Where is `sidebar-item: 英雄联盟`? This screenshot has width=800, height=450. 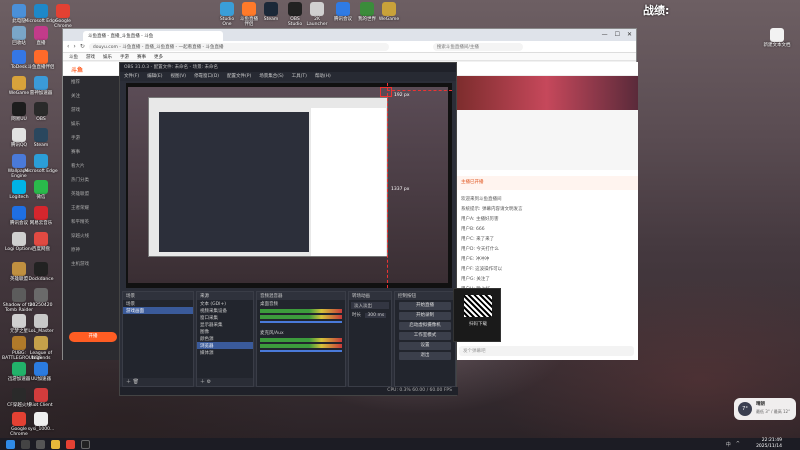 sidebar-item: 英雄联盟 is located at coordinates (93, 195).